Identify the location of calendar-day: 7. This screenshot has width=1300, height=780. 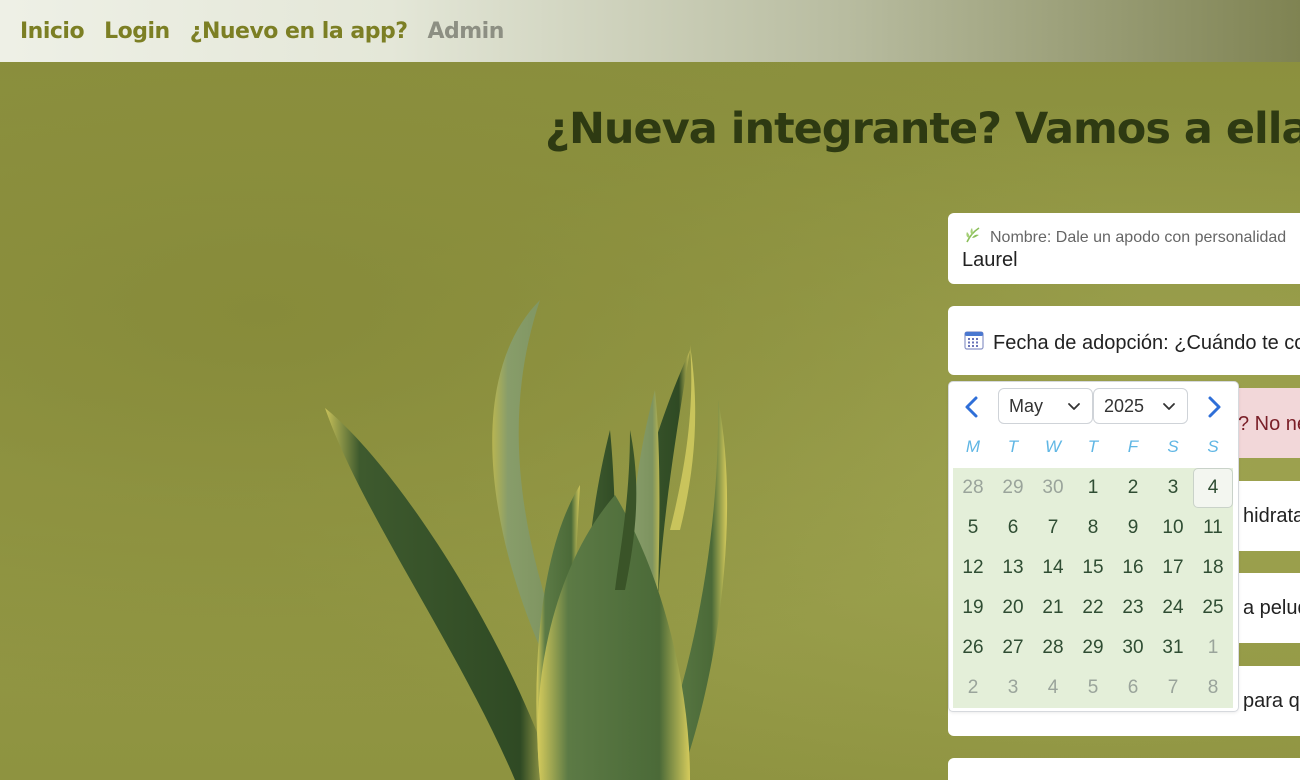
(1053, 528).